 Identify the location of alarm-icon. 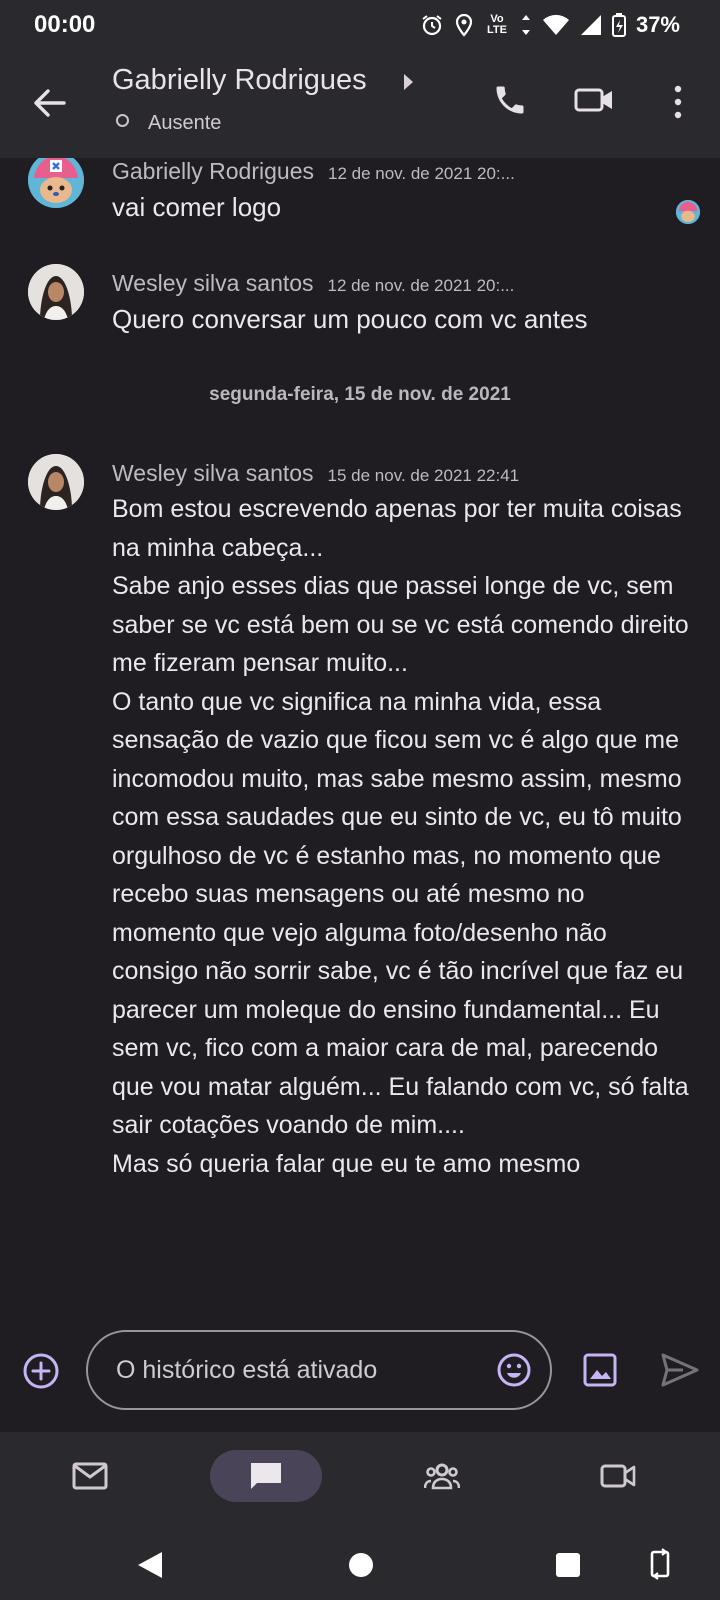
(432, 25).